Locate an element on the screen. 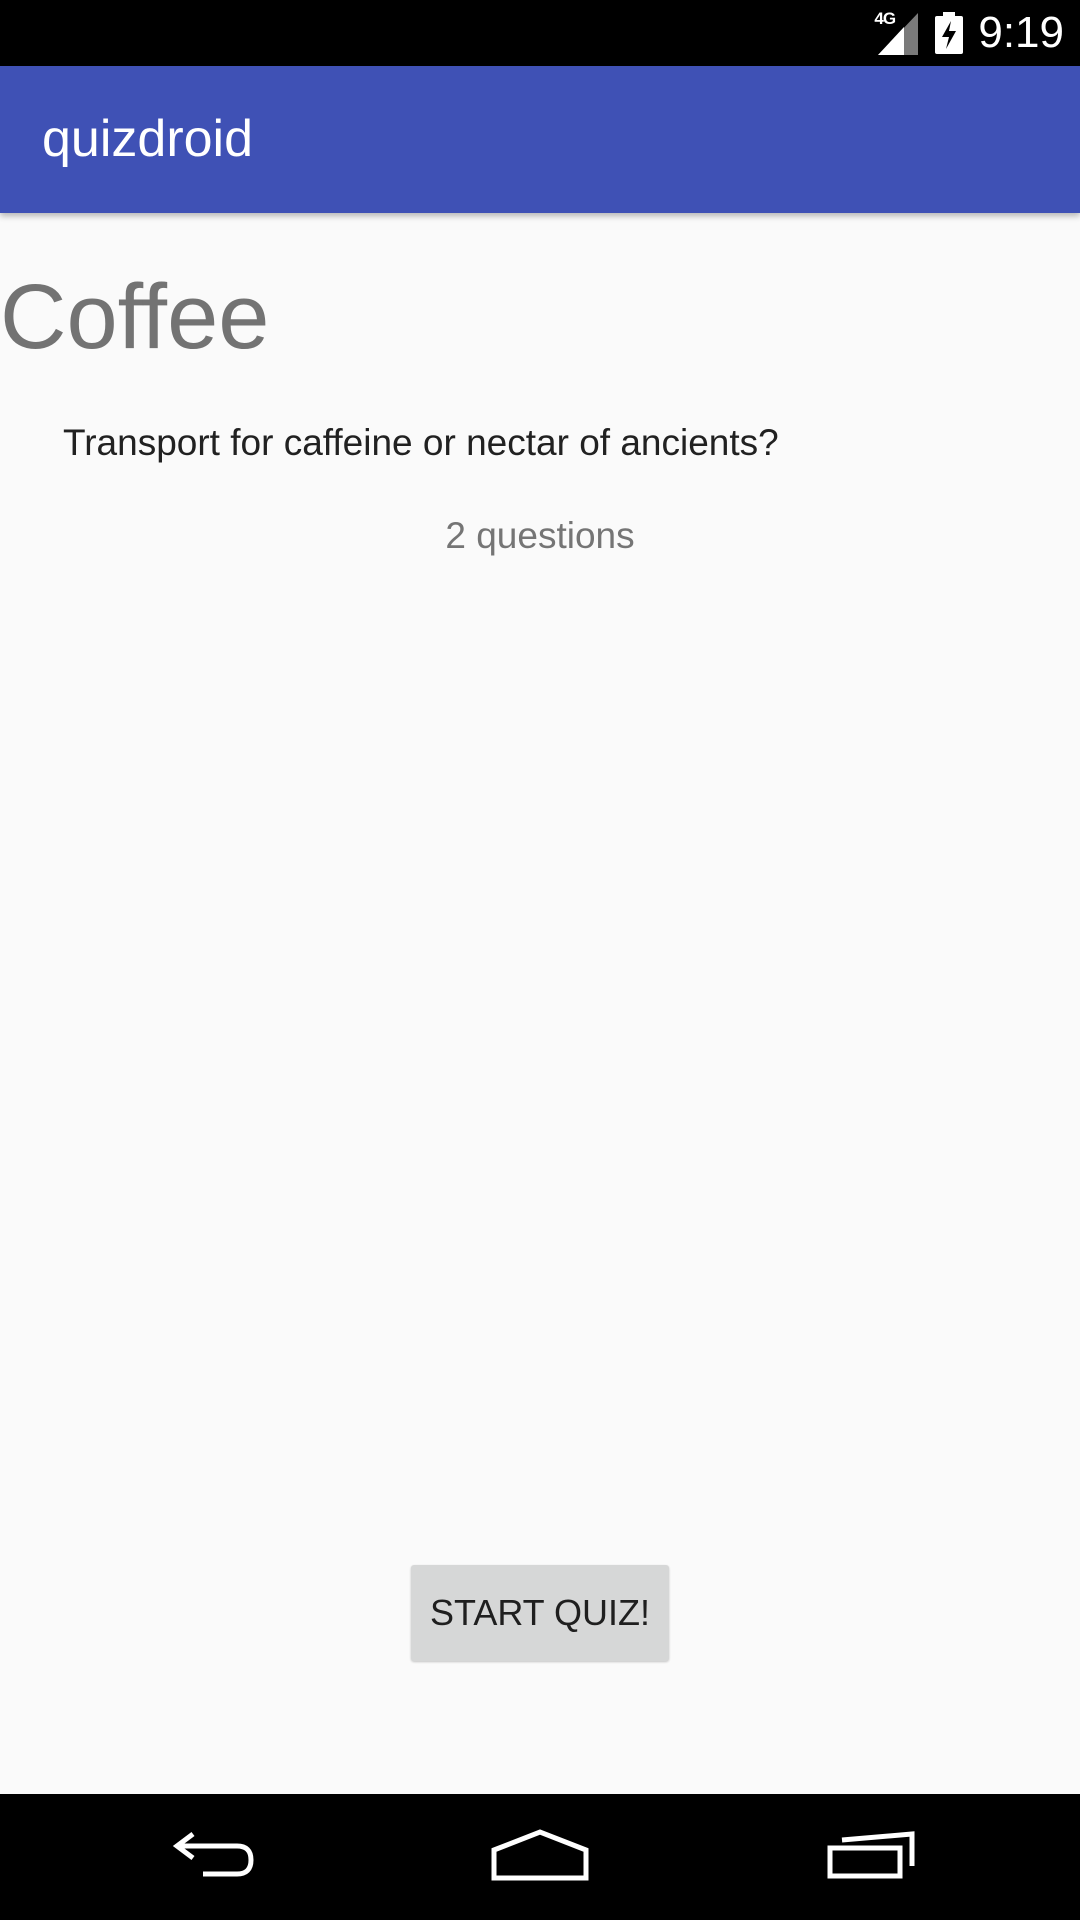 This screenshot has width=1080, height=1920. status-clock: 9:19 is located at coordinates (1021, 32).